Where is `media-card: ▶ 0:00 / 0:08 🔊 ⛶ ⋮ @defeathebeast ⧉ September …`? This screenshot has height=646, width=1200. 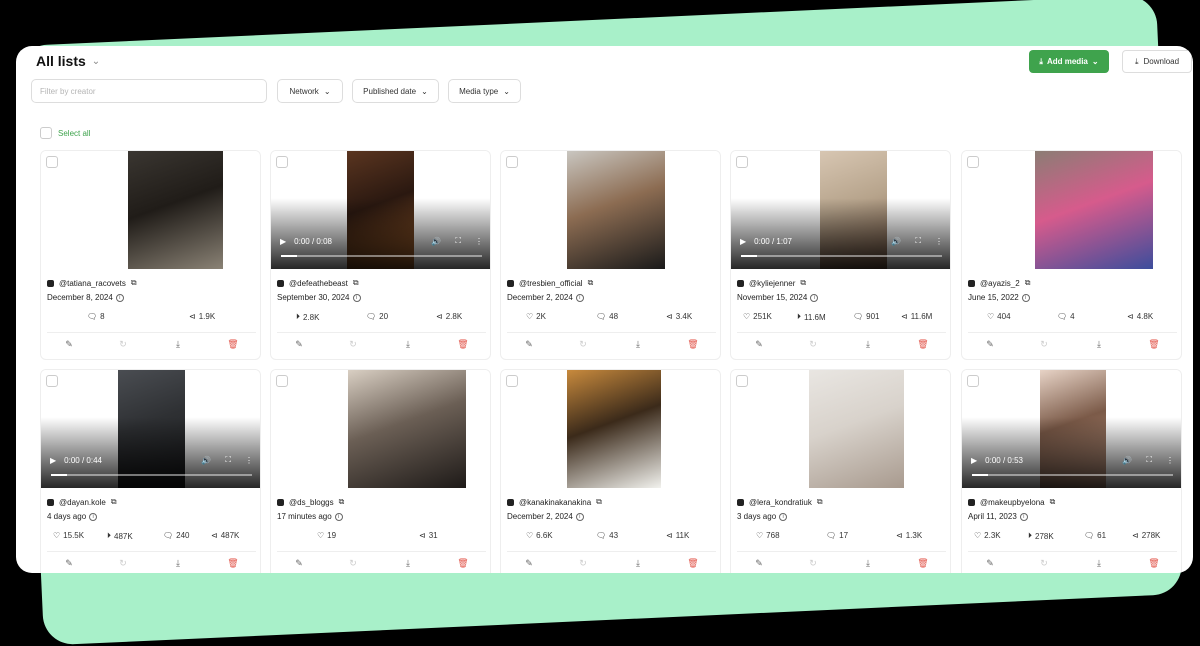 media-card: ▶ 0:00 / 0:08 🔊 ⛶ ⋮ @defeathebeast ⧉ September … is located at coordinates (380, 255).